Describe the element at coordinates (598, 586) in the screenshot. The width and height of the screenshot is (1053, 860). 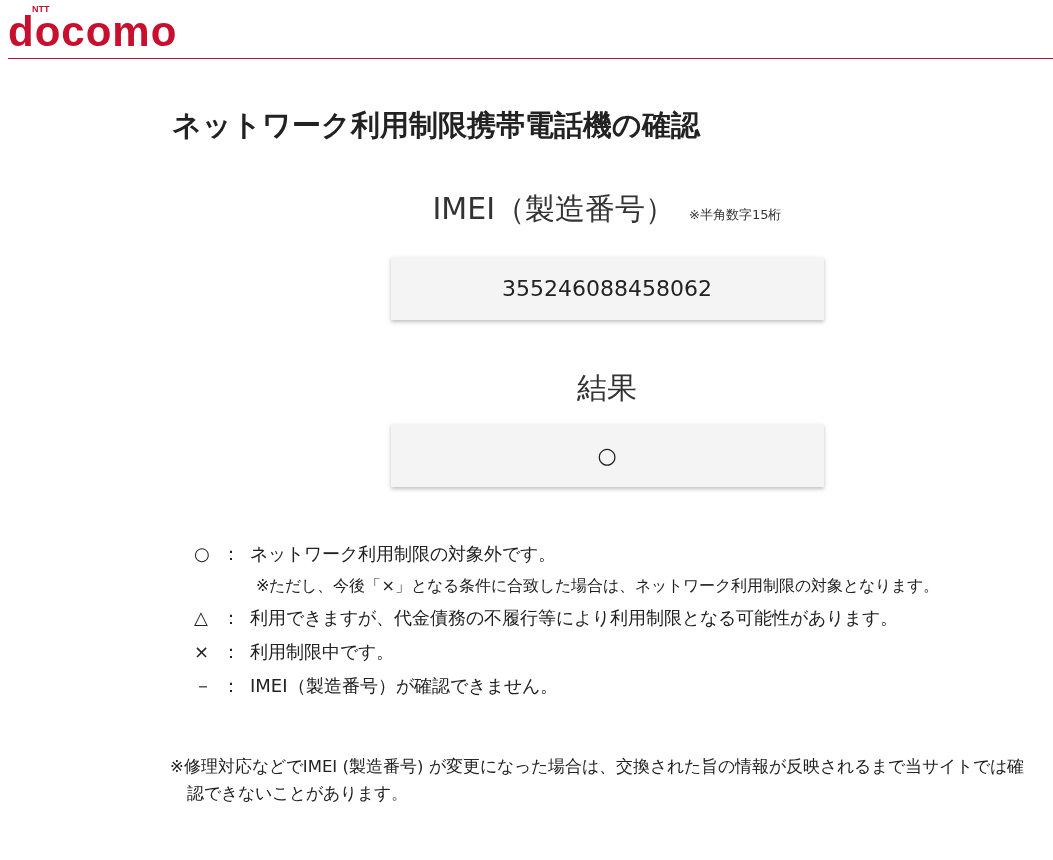
I see `legend-note: ※ただし、今後「×」となる条件に合致した場合は、ネットワーク利用制限の対象となります。` at that location.